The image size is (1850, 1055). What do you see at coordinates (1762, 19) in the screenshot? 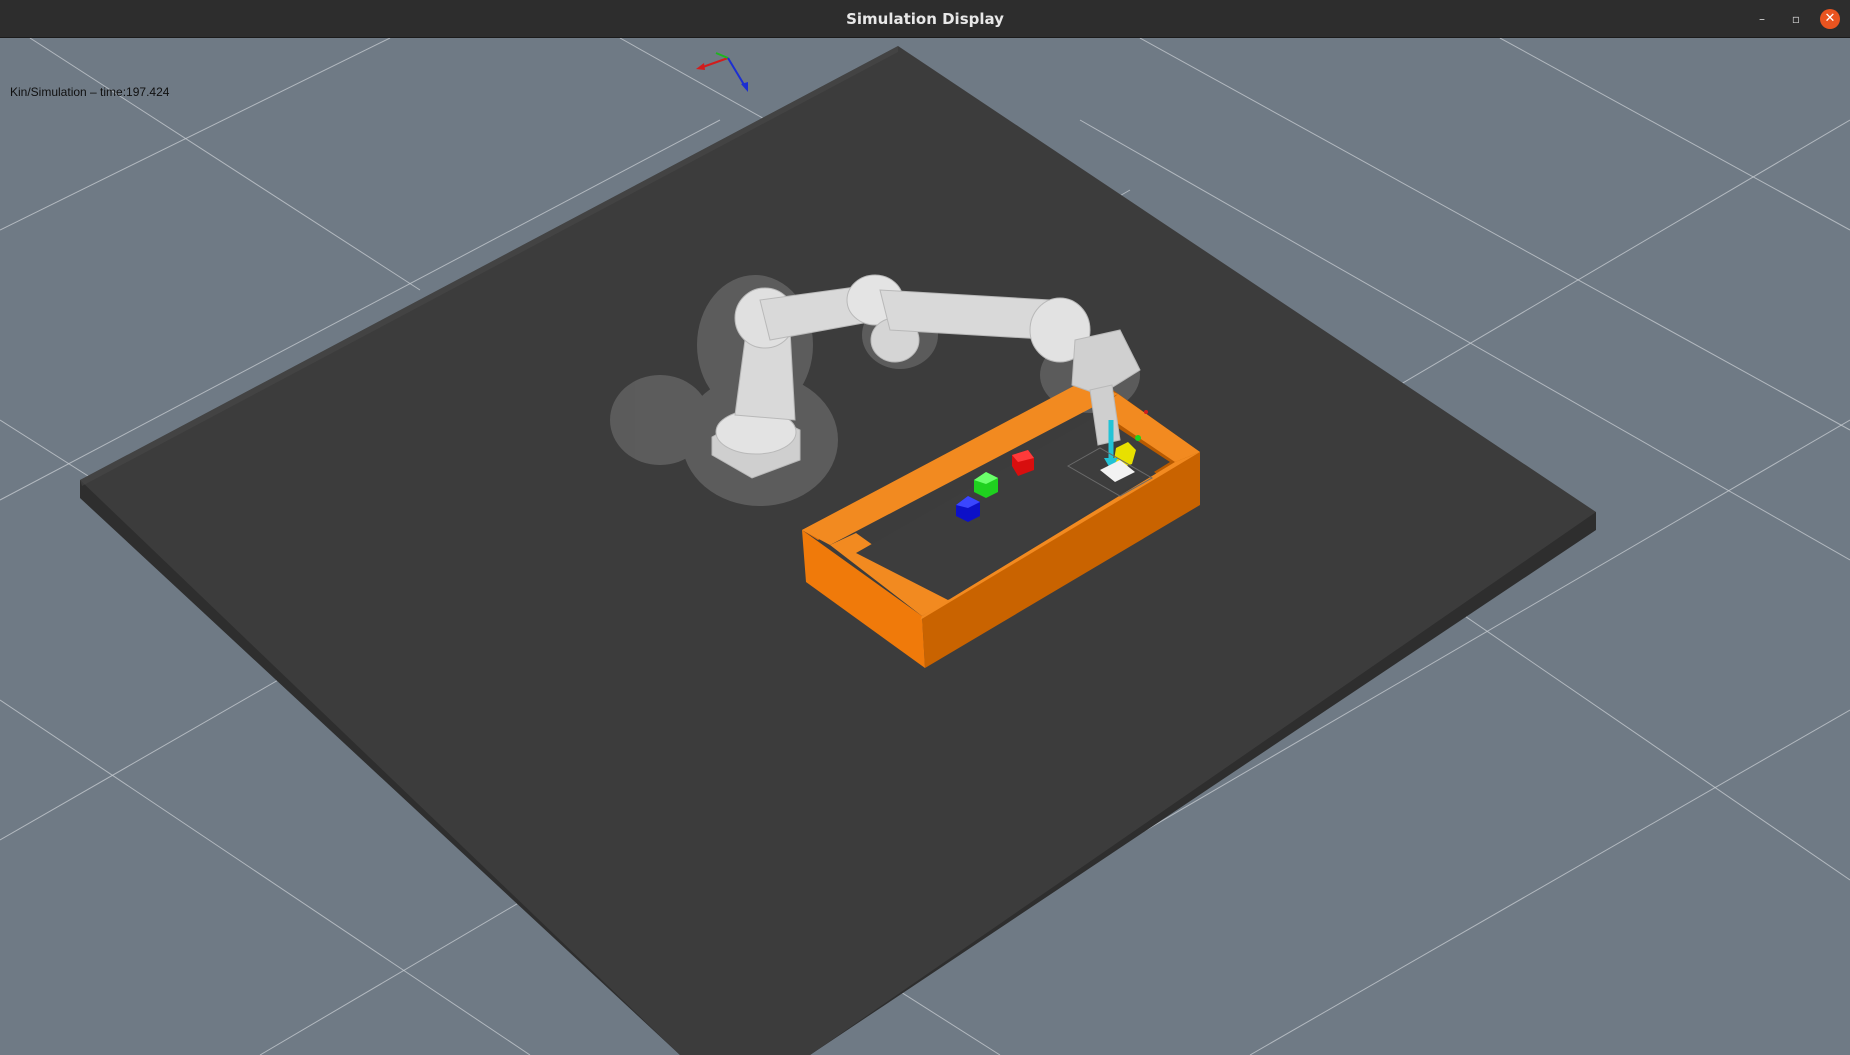
I see `minimize-icon: –` at bounding box center [1762, 19].